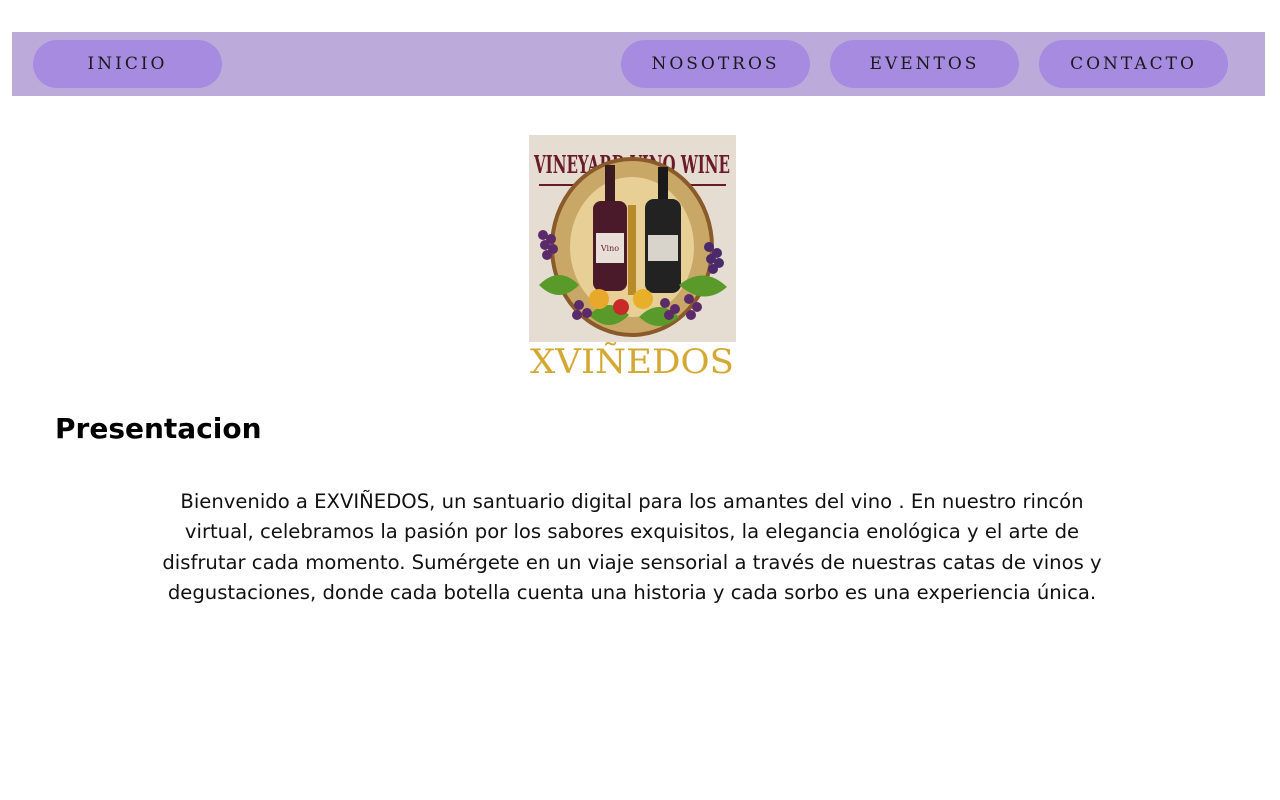  I want to click on nav-button-nosotros: NOSOTROS, so click(715, 64).